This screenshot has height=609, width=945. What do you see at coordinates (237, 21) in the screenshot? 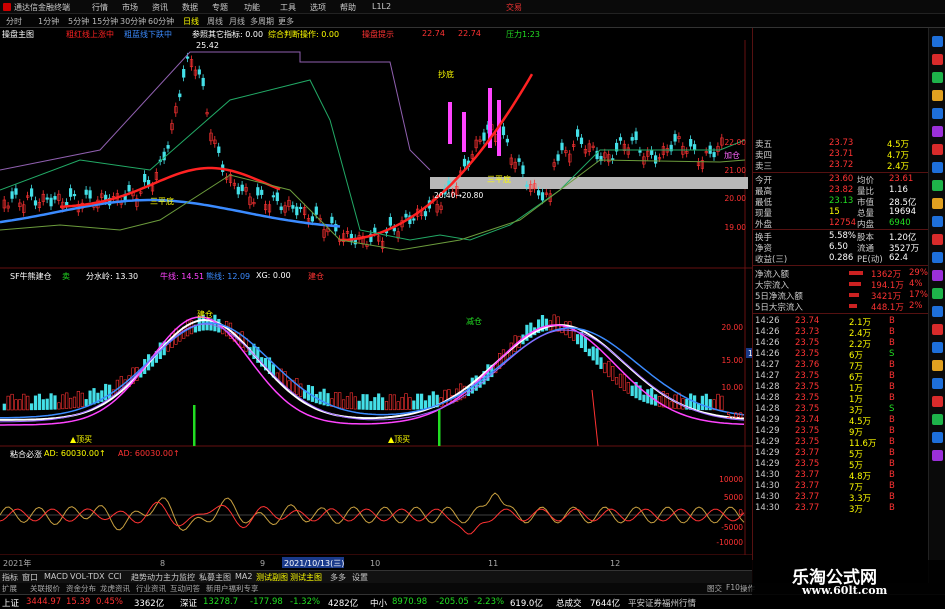
I see `period-button: 月线` at bounding box center [237, 21].